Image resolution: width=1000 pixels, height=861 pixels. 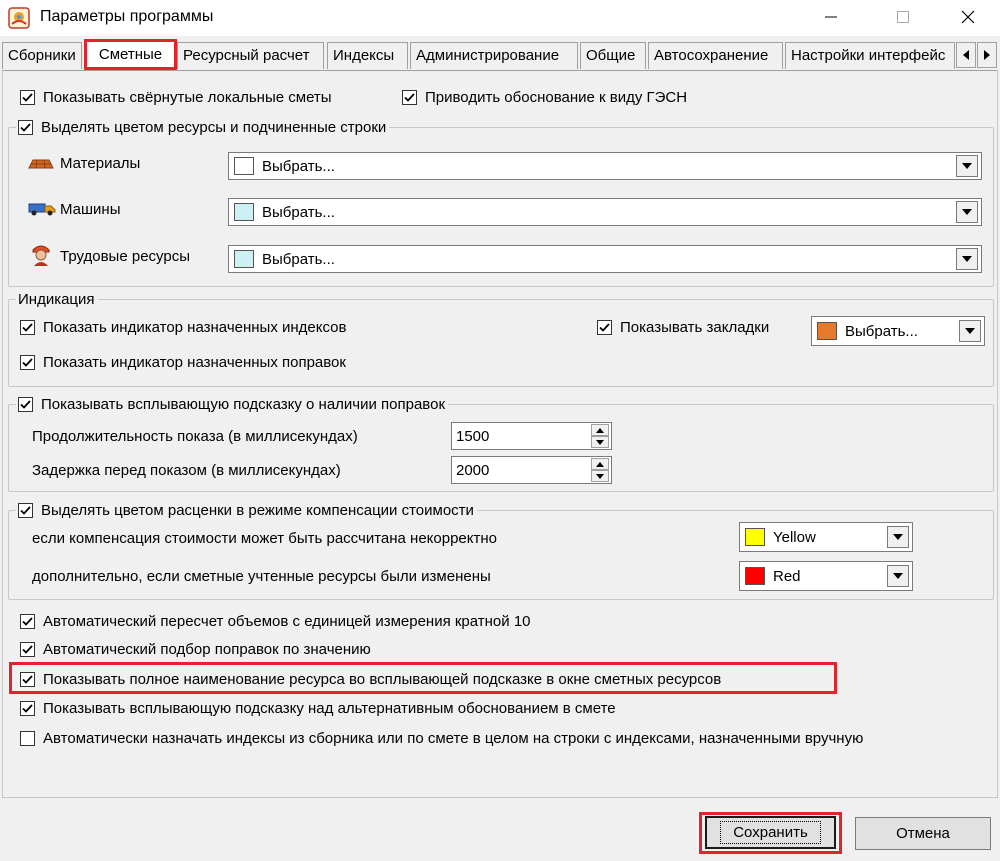 What do you see at coordinates (968, 17) in the screenshot?
I see `close-button` at bounding box center [968, 17].